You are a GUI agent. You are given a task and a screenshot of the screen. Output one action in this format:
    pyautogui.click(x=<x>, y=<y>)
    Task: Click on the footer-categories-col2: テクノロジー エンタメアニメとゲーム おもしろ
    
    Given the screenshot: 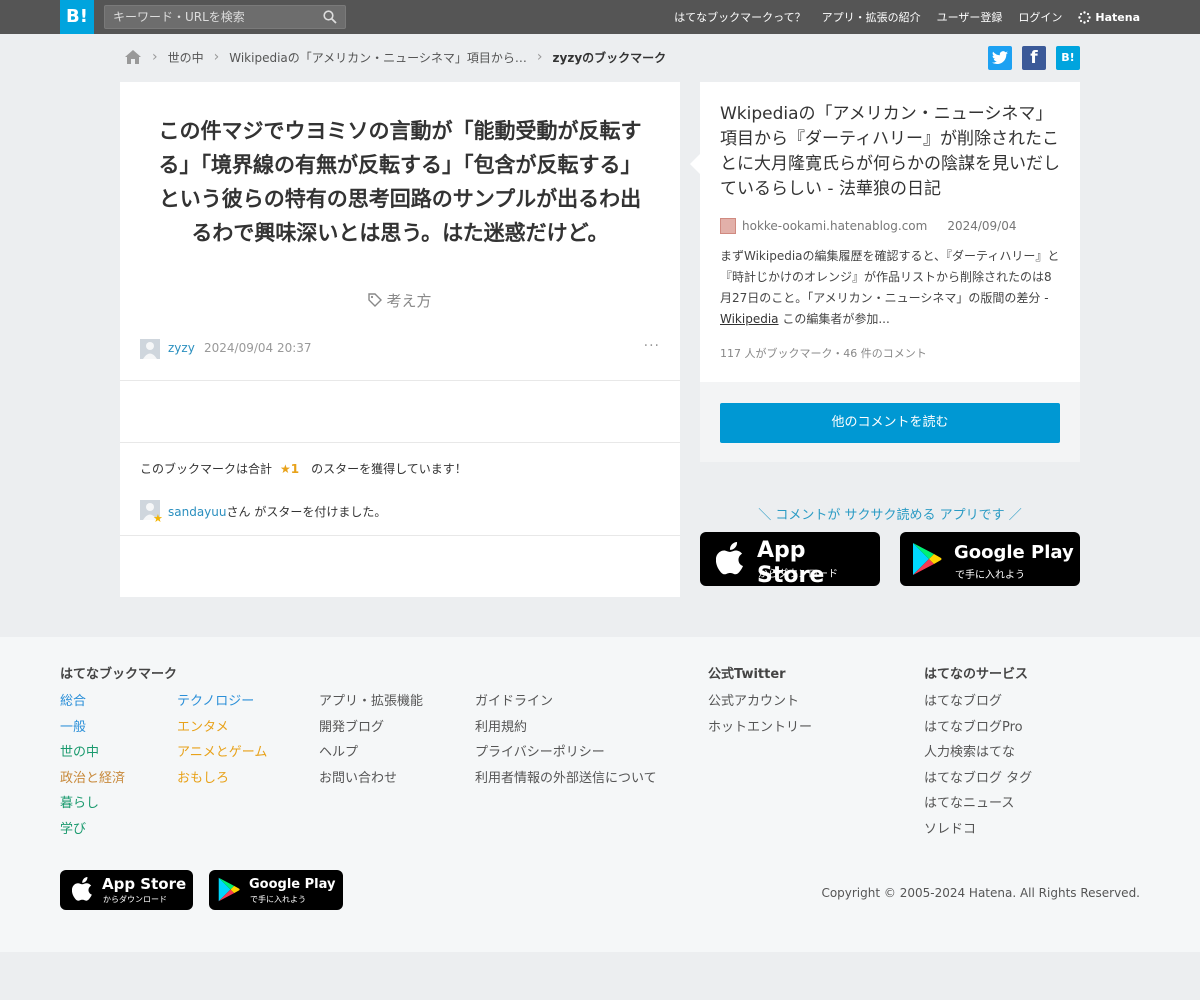 What is the action you would take?
    pyautogui.click(x=222, y=740)
    